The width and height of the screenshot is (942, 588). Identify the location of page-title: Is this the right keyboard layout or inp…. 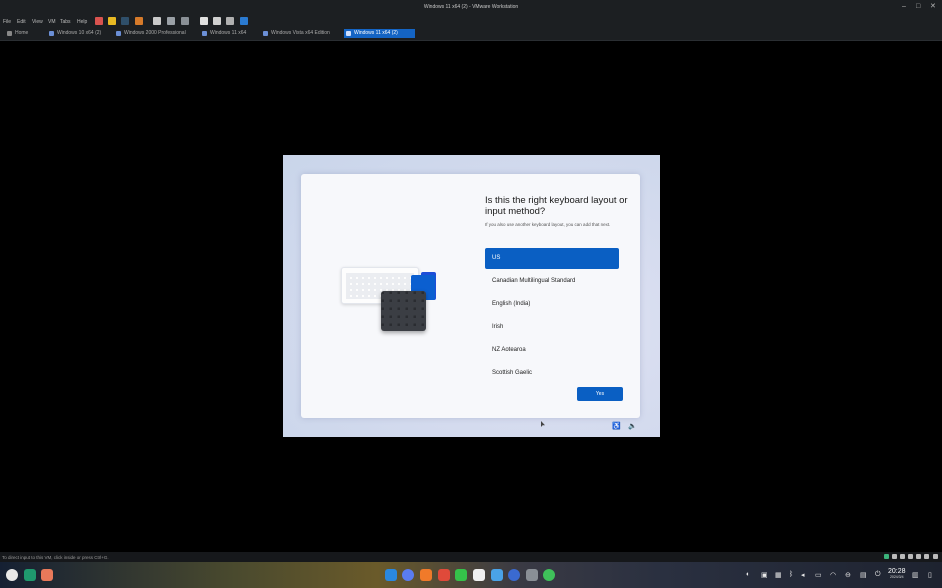
(556, 206).